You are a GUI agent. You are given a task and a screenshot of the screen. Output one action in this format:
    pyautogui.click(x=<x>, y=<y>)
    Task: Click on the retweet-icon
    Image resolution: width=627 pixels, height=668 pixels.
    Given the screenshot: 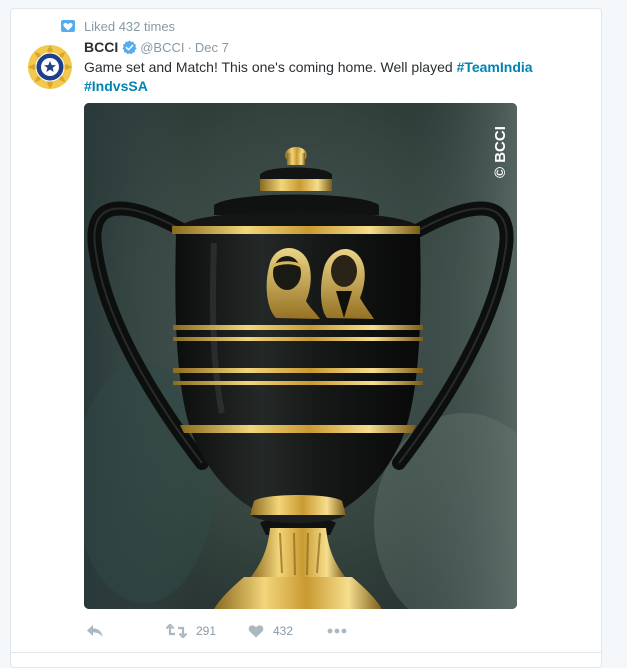 What is the action you would take?
    pyautogui.click(x=176, y=631)
    